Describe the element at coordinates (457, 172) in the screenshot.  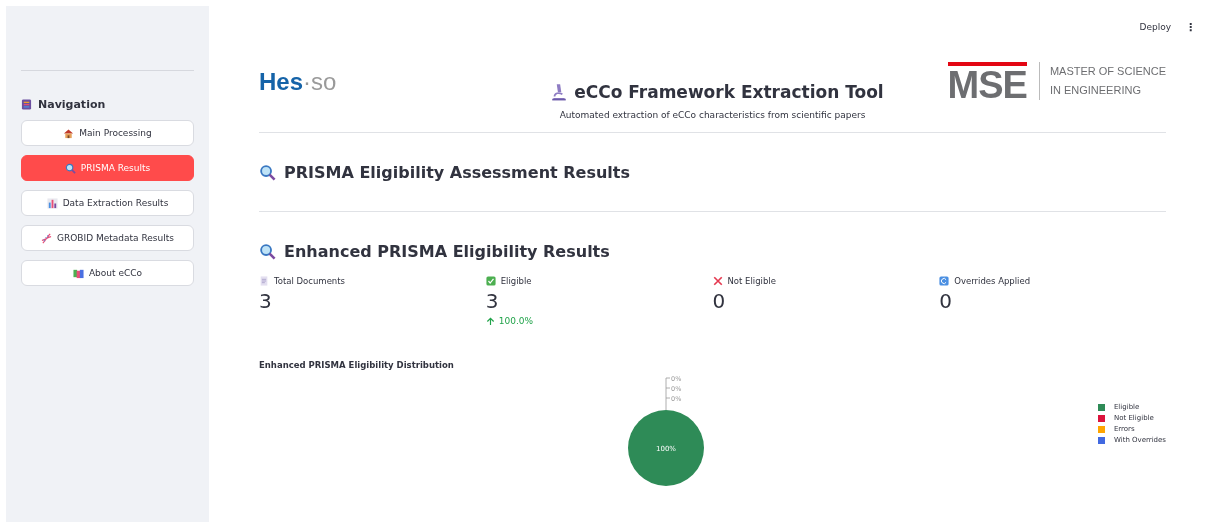
I see `section-heading: PRISMA Eligibility Assessment Results` at that location.